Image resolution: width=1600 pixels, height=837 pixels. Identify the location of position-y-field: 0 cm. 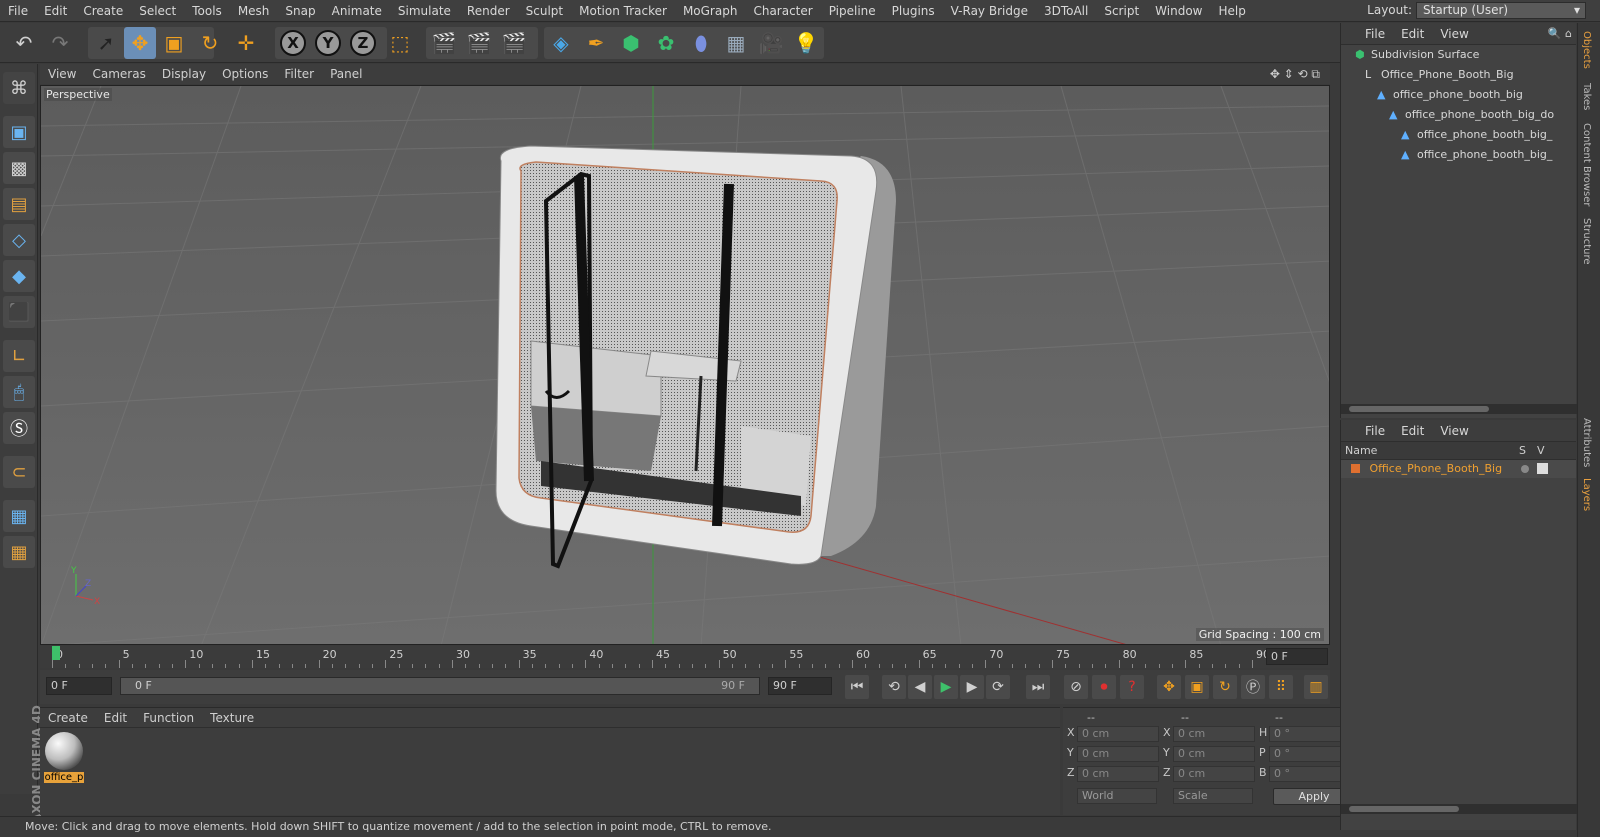
(1118, 754).